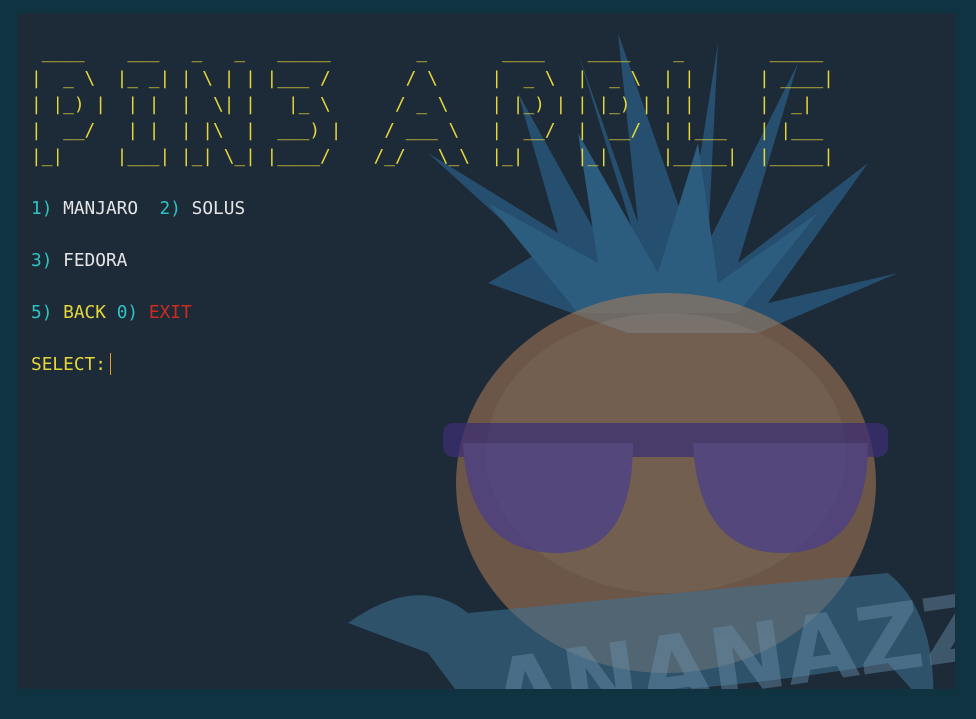  I want to click on option-number: 1), so click(42, 208).